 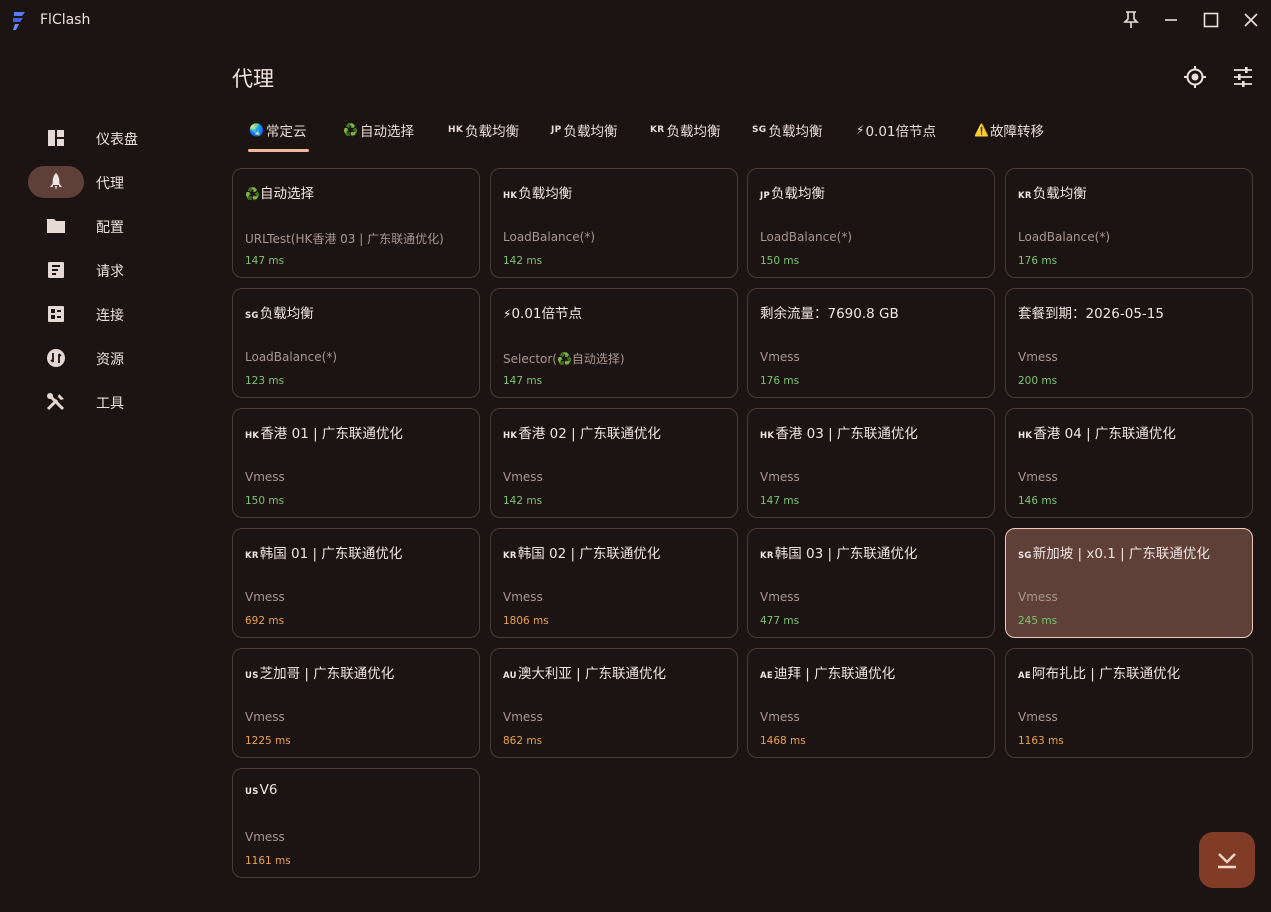 I want to click on tab-auto-select: ♻️ 自动选择, so click(x=378, y=130).